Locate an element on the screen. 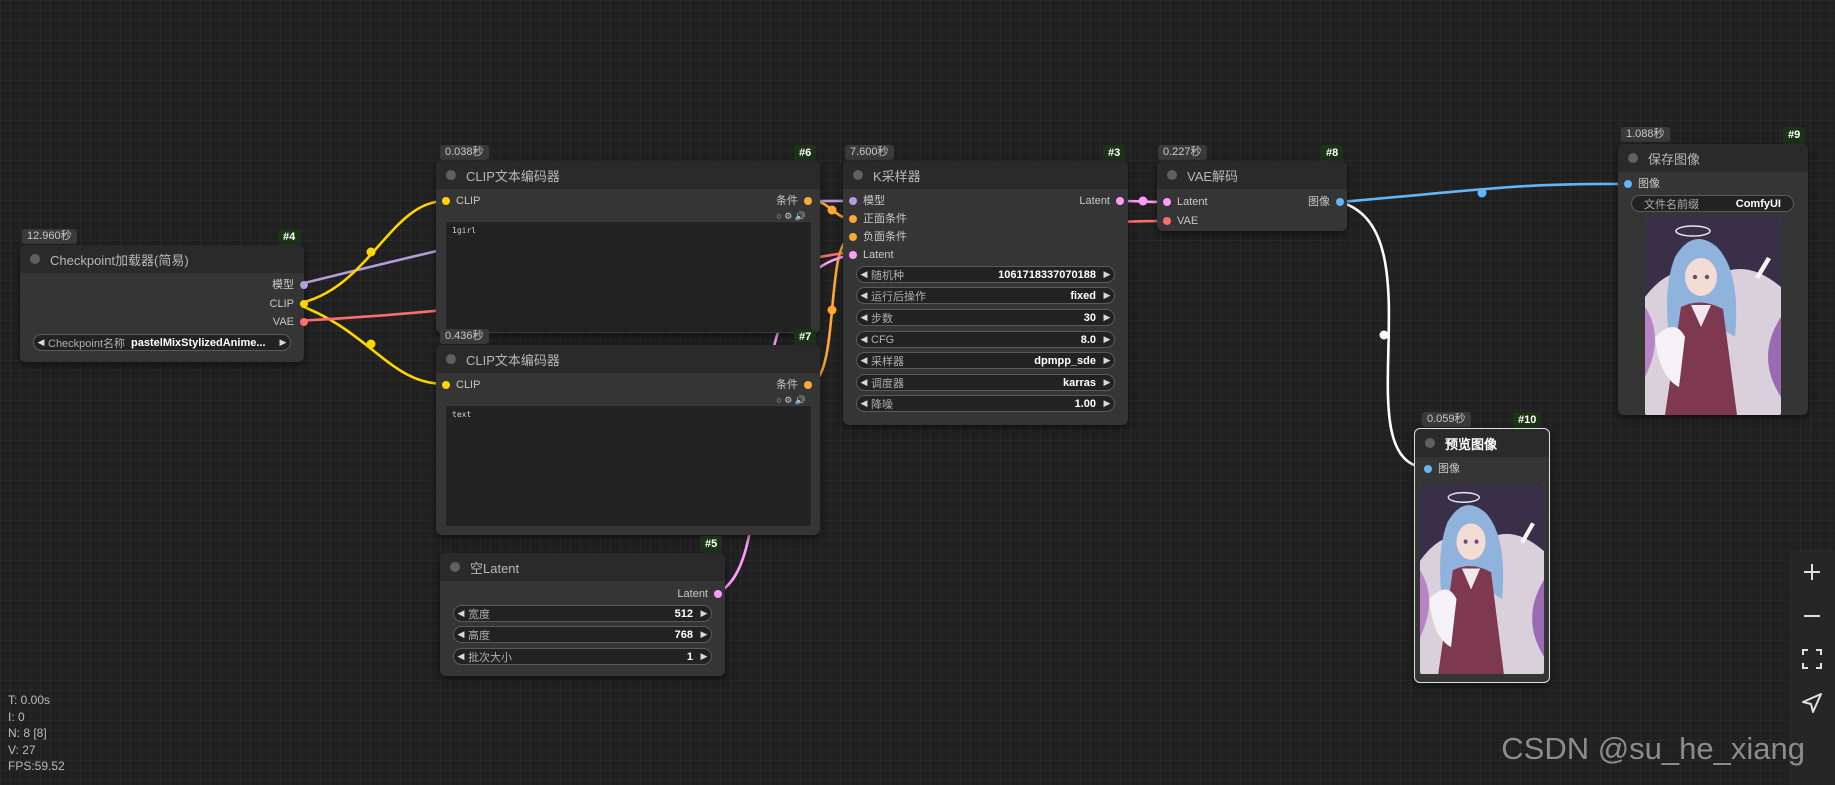  node-title-bar: 预览图像 is located at coordinates (1482, 443).